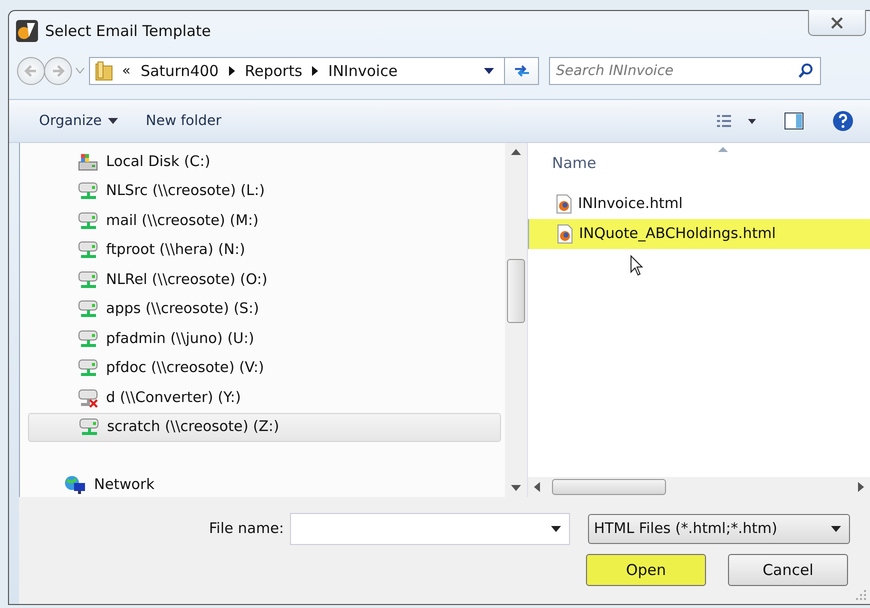 This screenshot has width=870, height=608. Describe the element at coordinates (264, 161) in the screenshot. I see `sidebar-item: Local Disk (C:)` at that location.